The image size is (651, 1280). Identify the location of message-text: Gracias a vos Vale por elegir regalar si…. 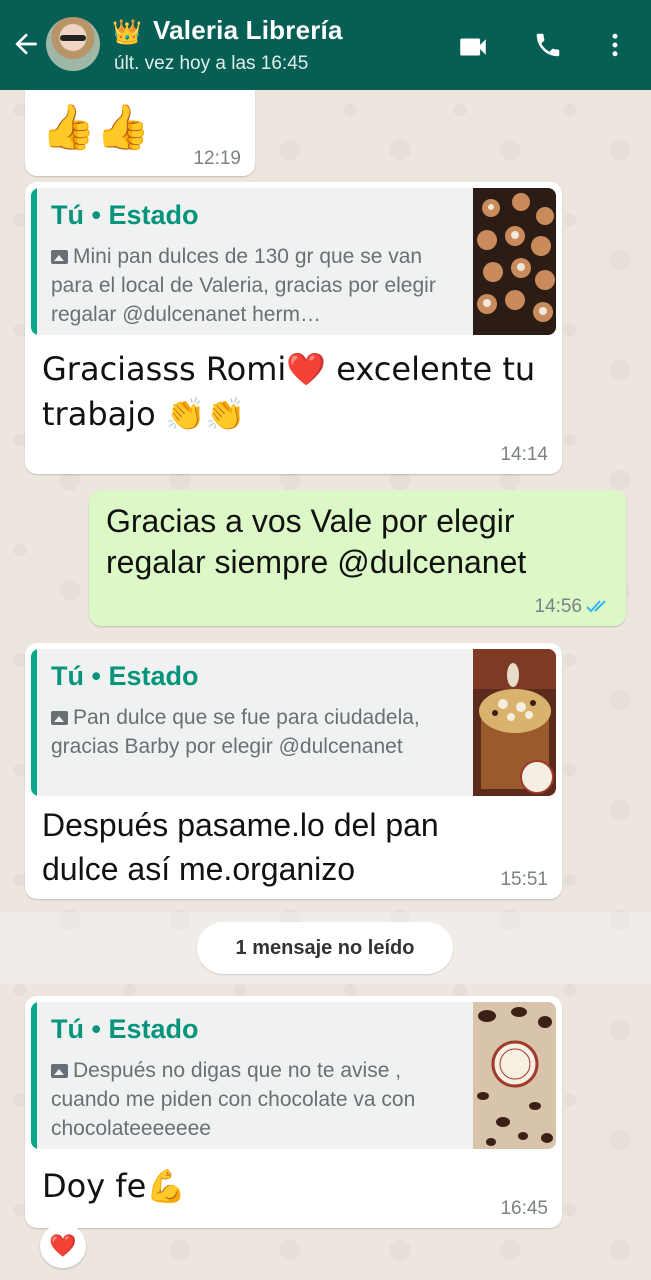
(316, 541).